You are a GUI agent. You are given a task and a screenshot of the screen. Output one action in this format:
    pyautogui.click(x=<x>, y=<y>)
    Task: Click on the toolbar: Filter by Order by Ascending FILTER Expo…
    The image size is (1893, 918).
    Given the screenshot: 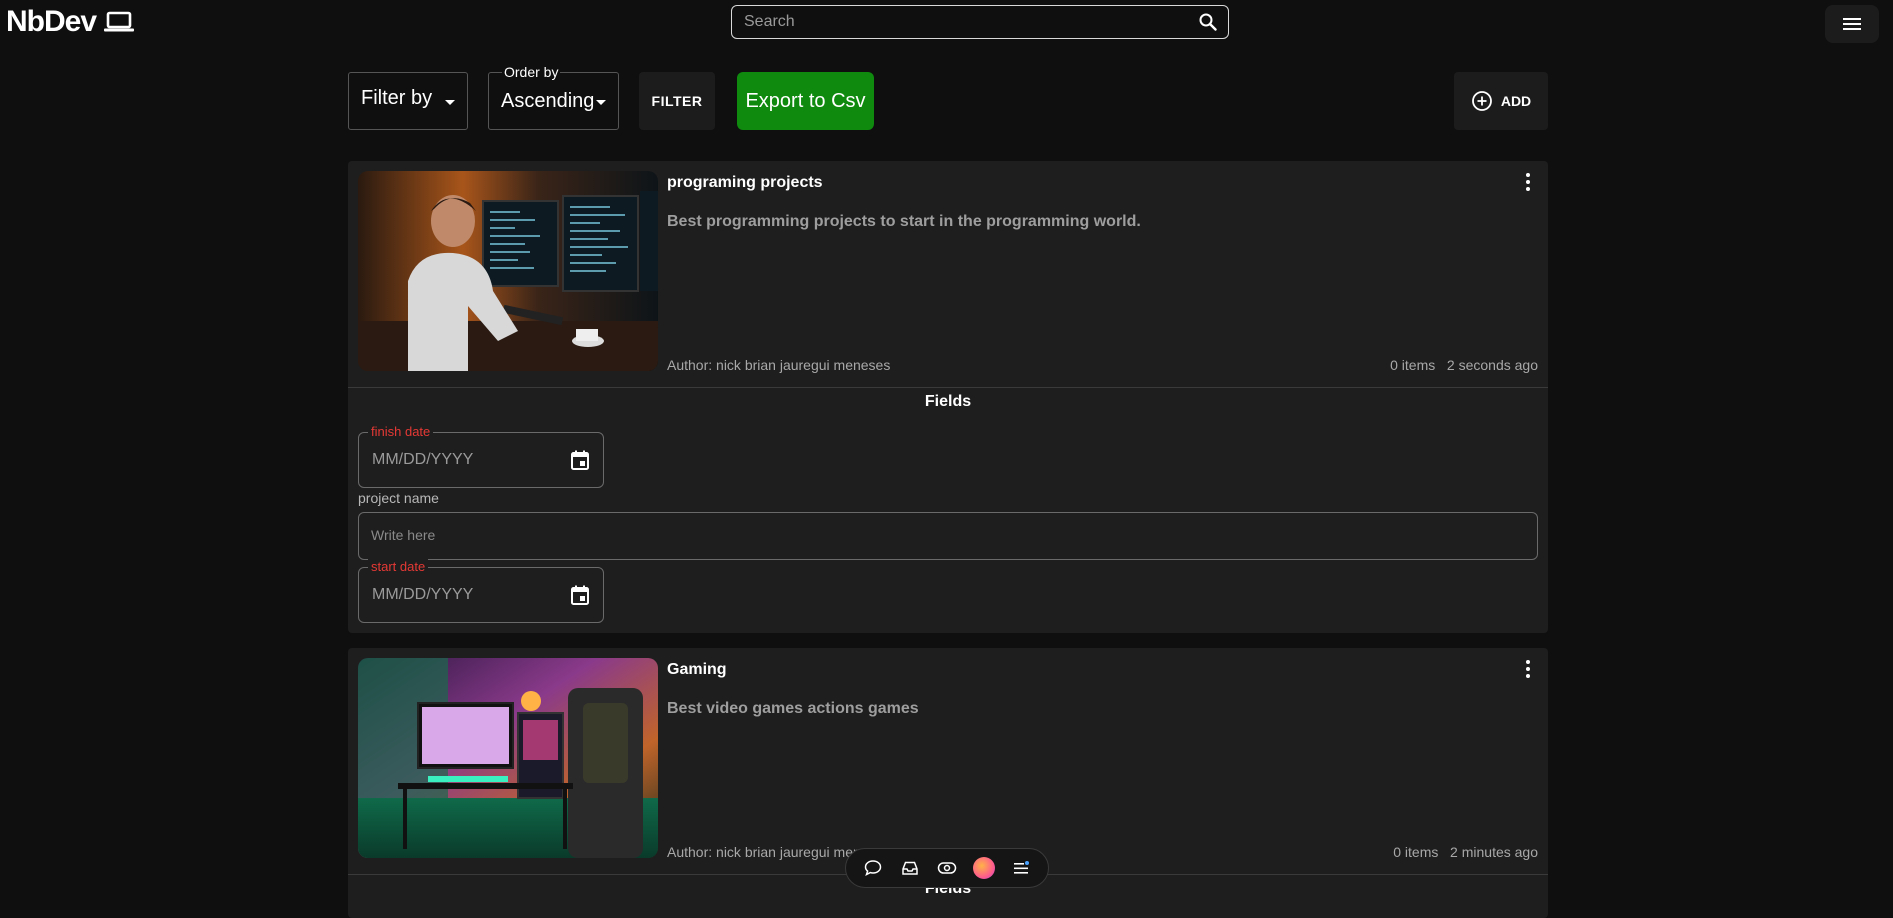 What is the action you would take?
    pyautogui.click(x=948, y=98)
    